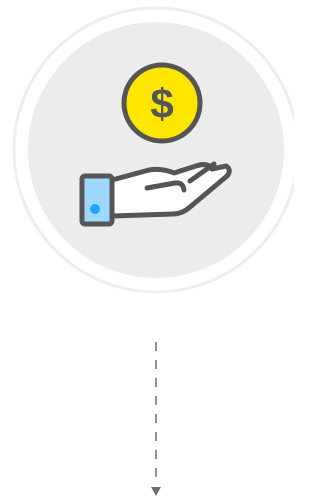 This screenshot has width=320, height=501. What do you see at coordinates (156, 419) in the screenshot?
I see `dashed-arrow-down-icon` at bounding box center [156, 419].